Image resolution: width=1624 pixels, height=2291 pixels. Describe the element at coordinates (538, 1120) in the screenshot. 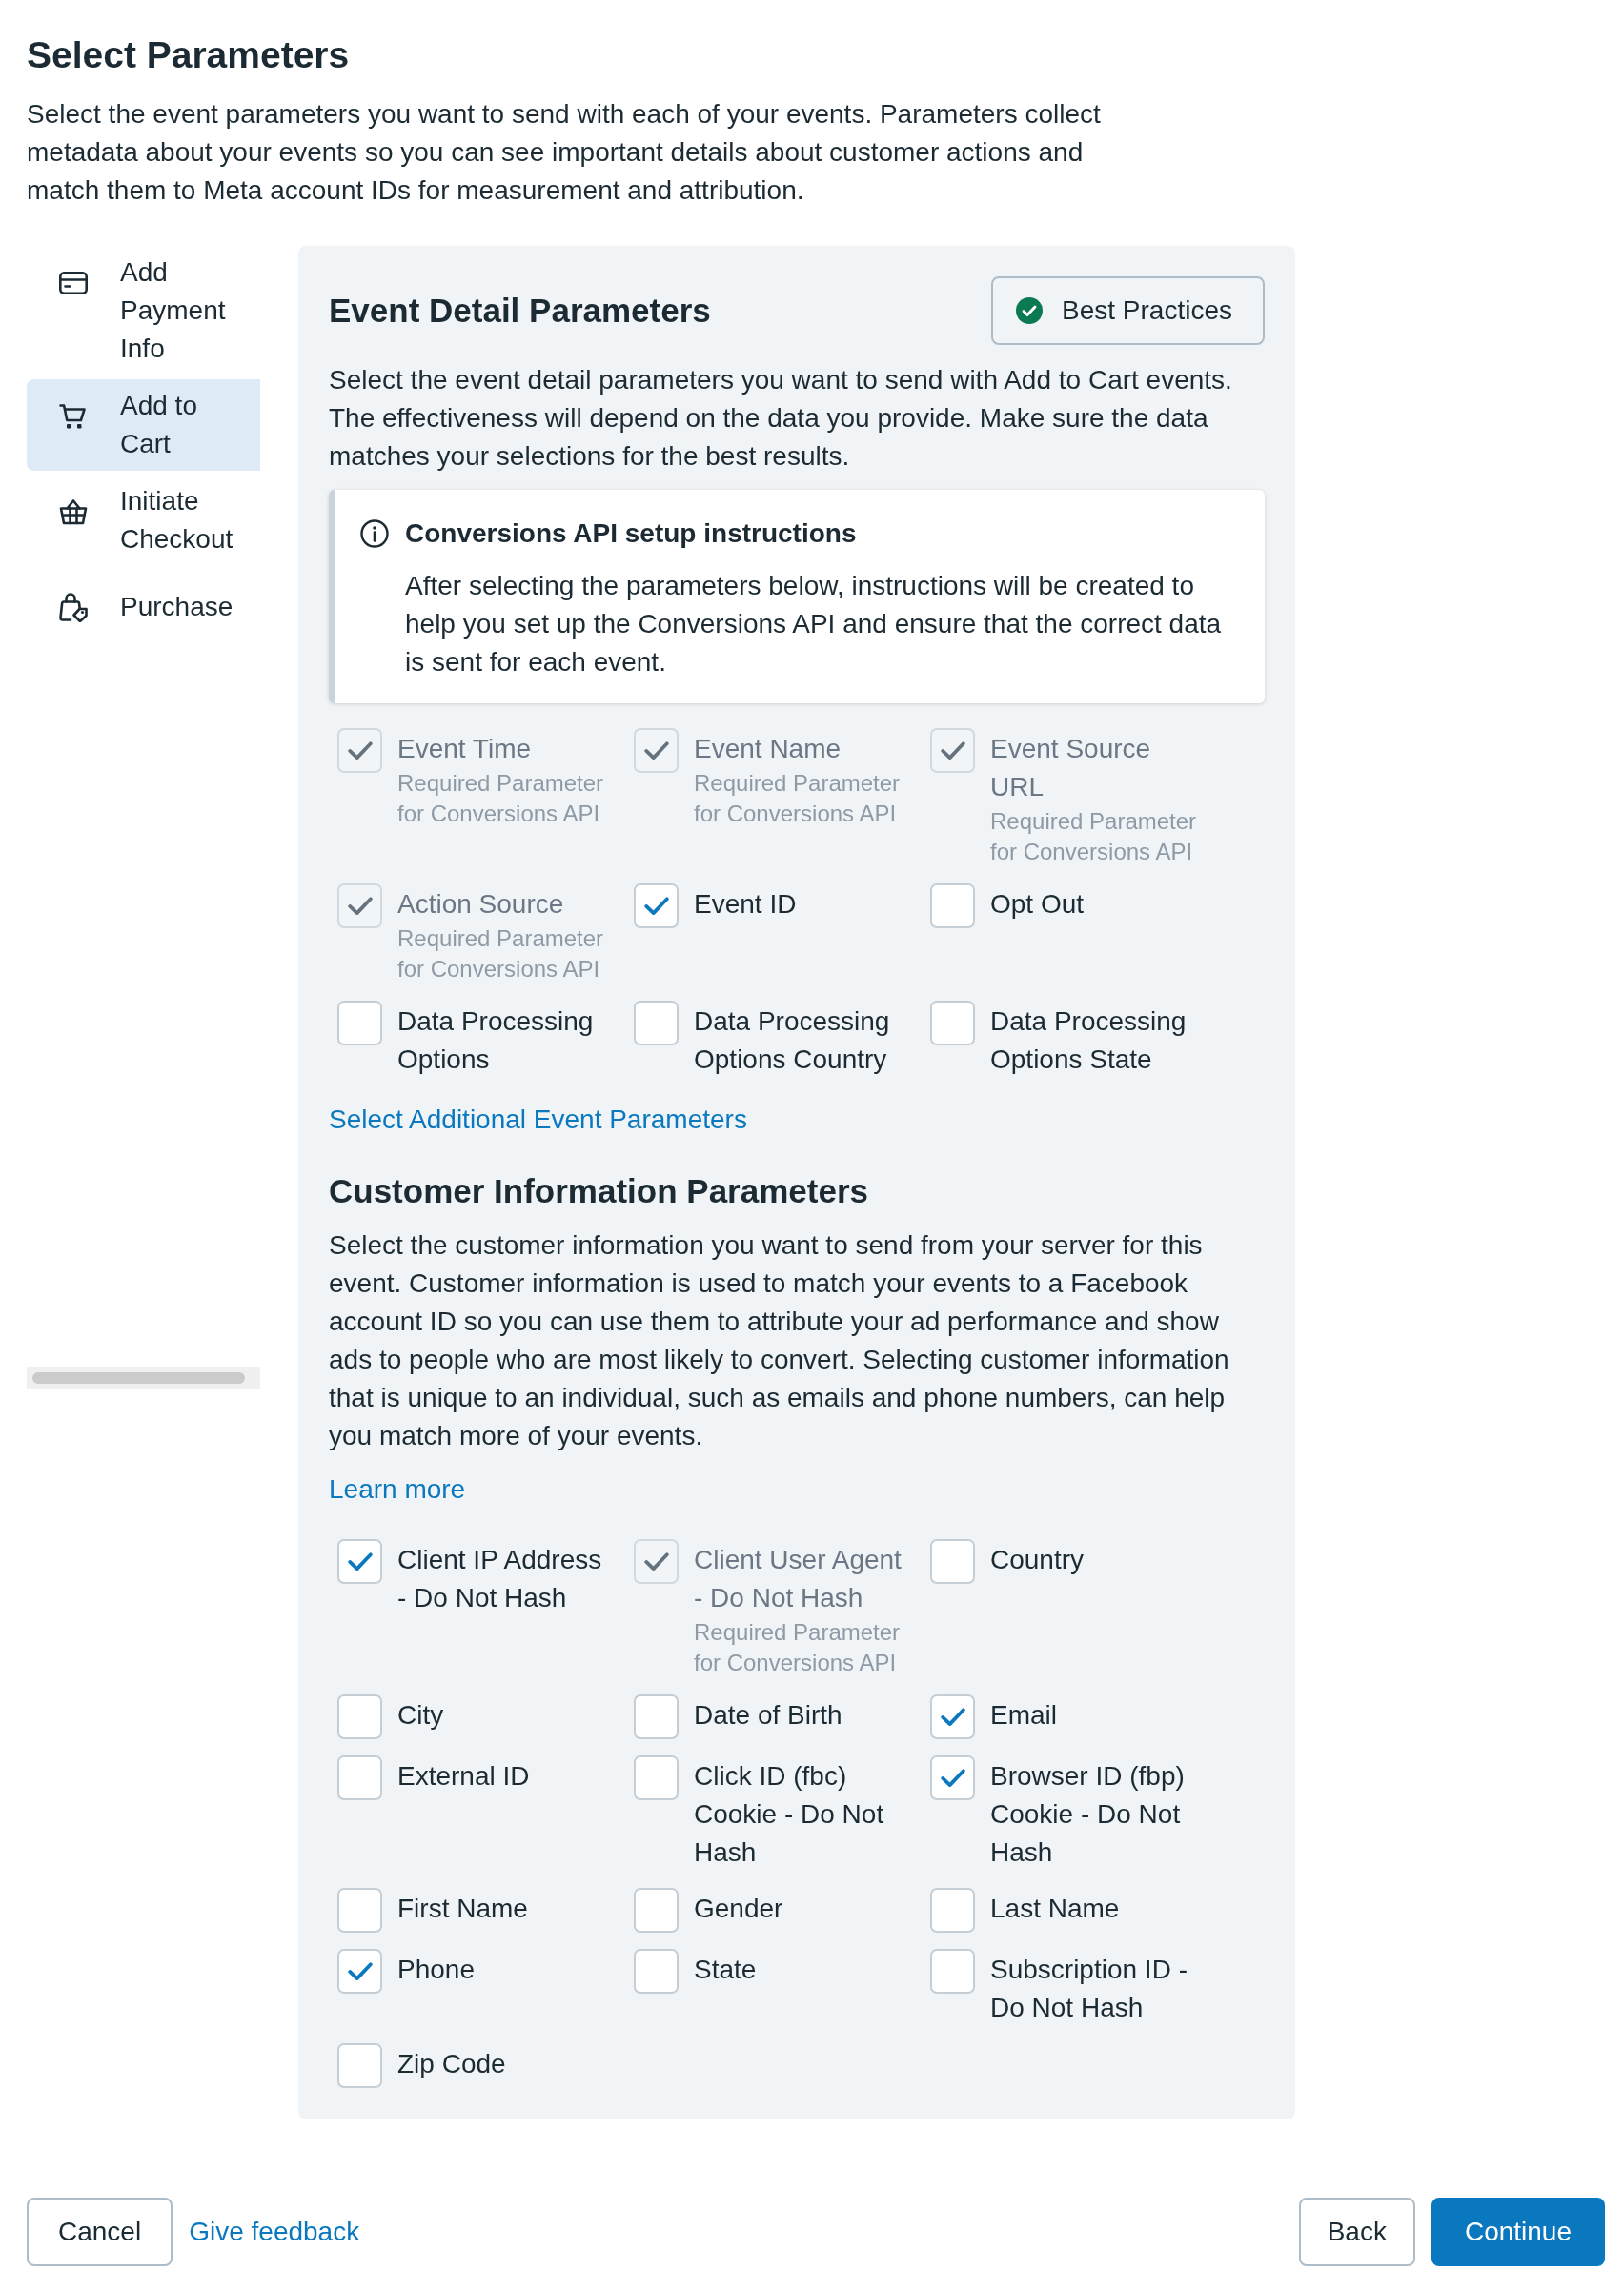

I see `additional-parameters-link: Select Additional Event Parameters` at that location.